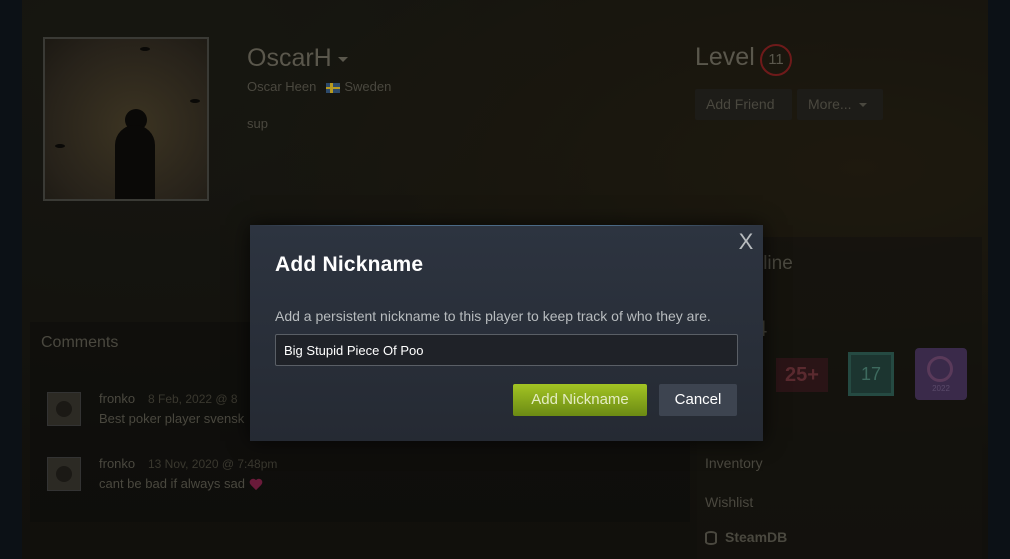 This screenshot has height=559, width=1010. Describe the element at coordinates (941, 374) in the screenshot. I see `badge-steam-2022: 2022` at that location.